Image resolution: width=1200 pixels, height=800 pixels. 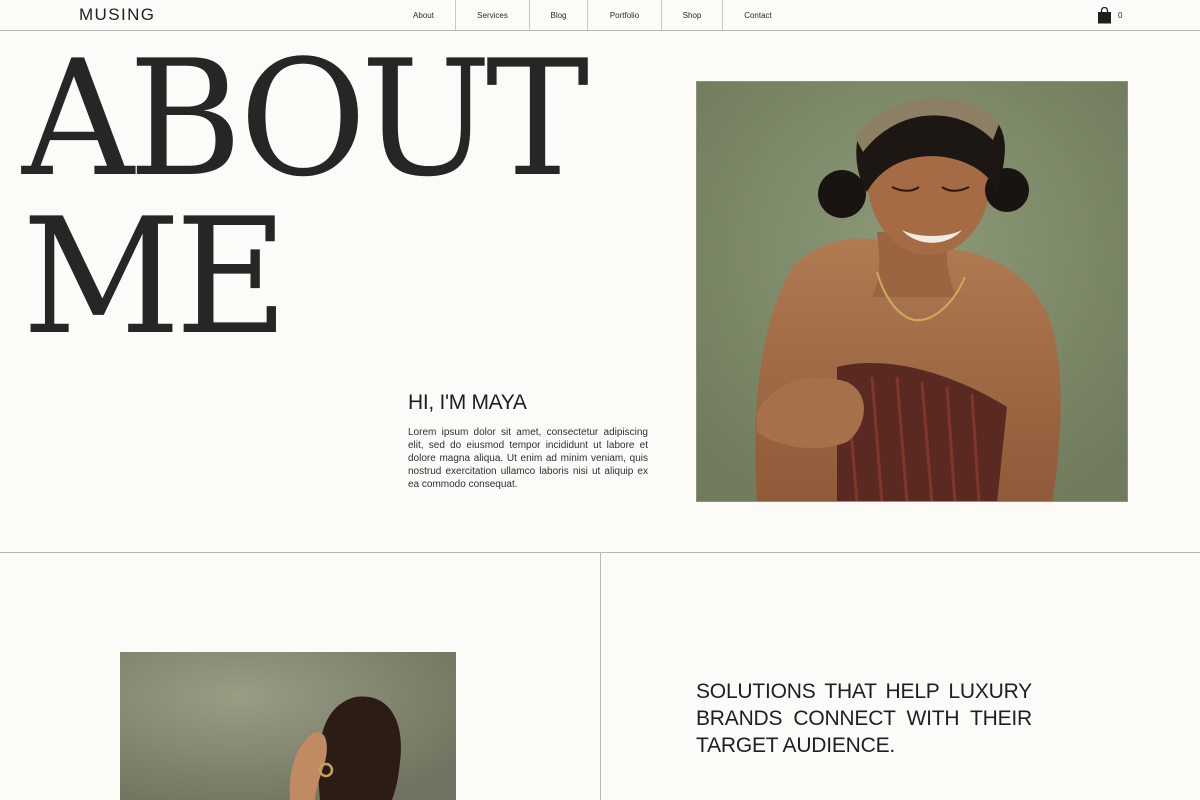 What do you see at coordinates (1104, 15) in the screenshot?
I see `shopping-bag-icon` at bounding box center [1104, 15].